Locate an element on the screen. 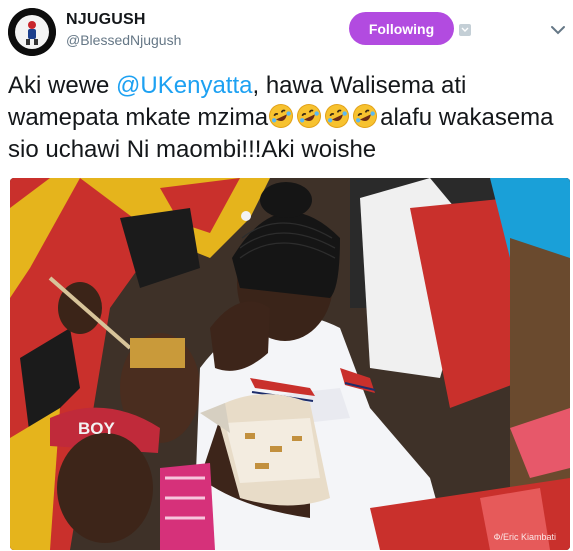  tweet-text-part: Aki wewe is located at coordinates (62, 85).